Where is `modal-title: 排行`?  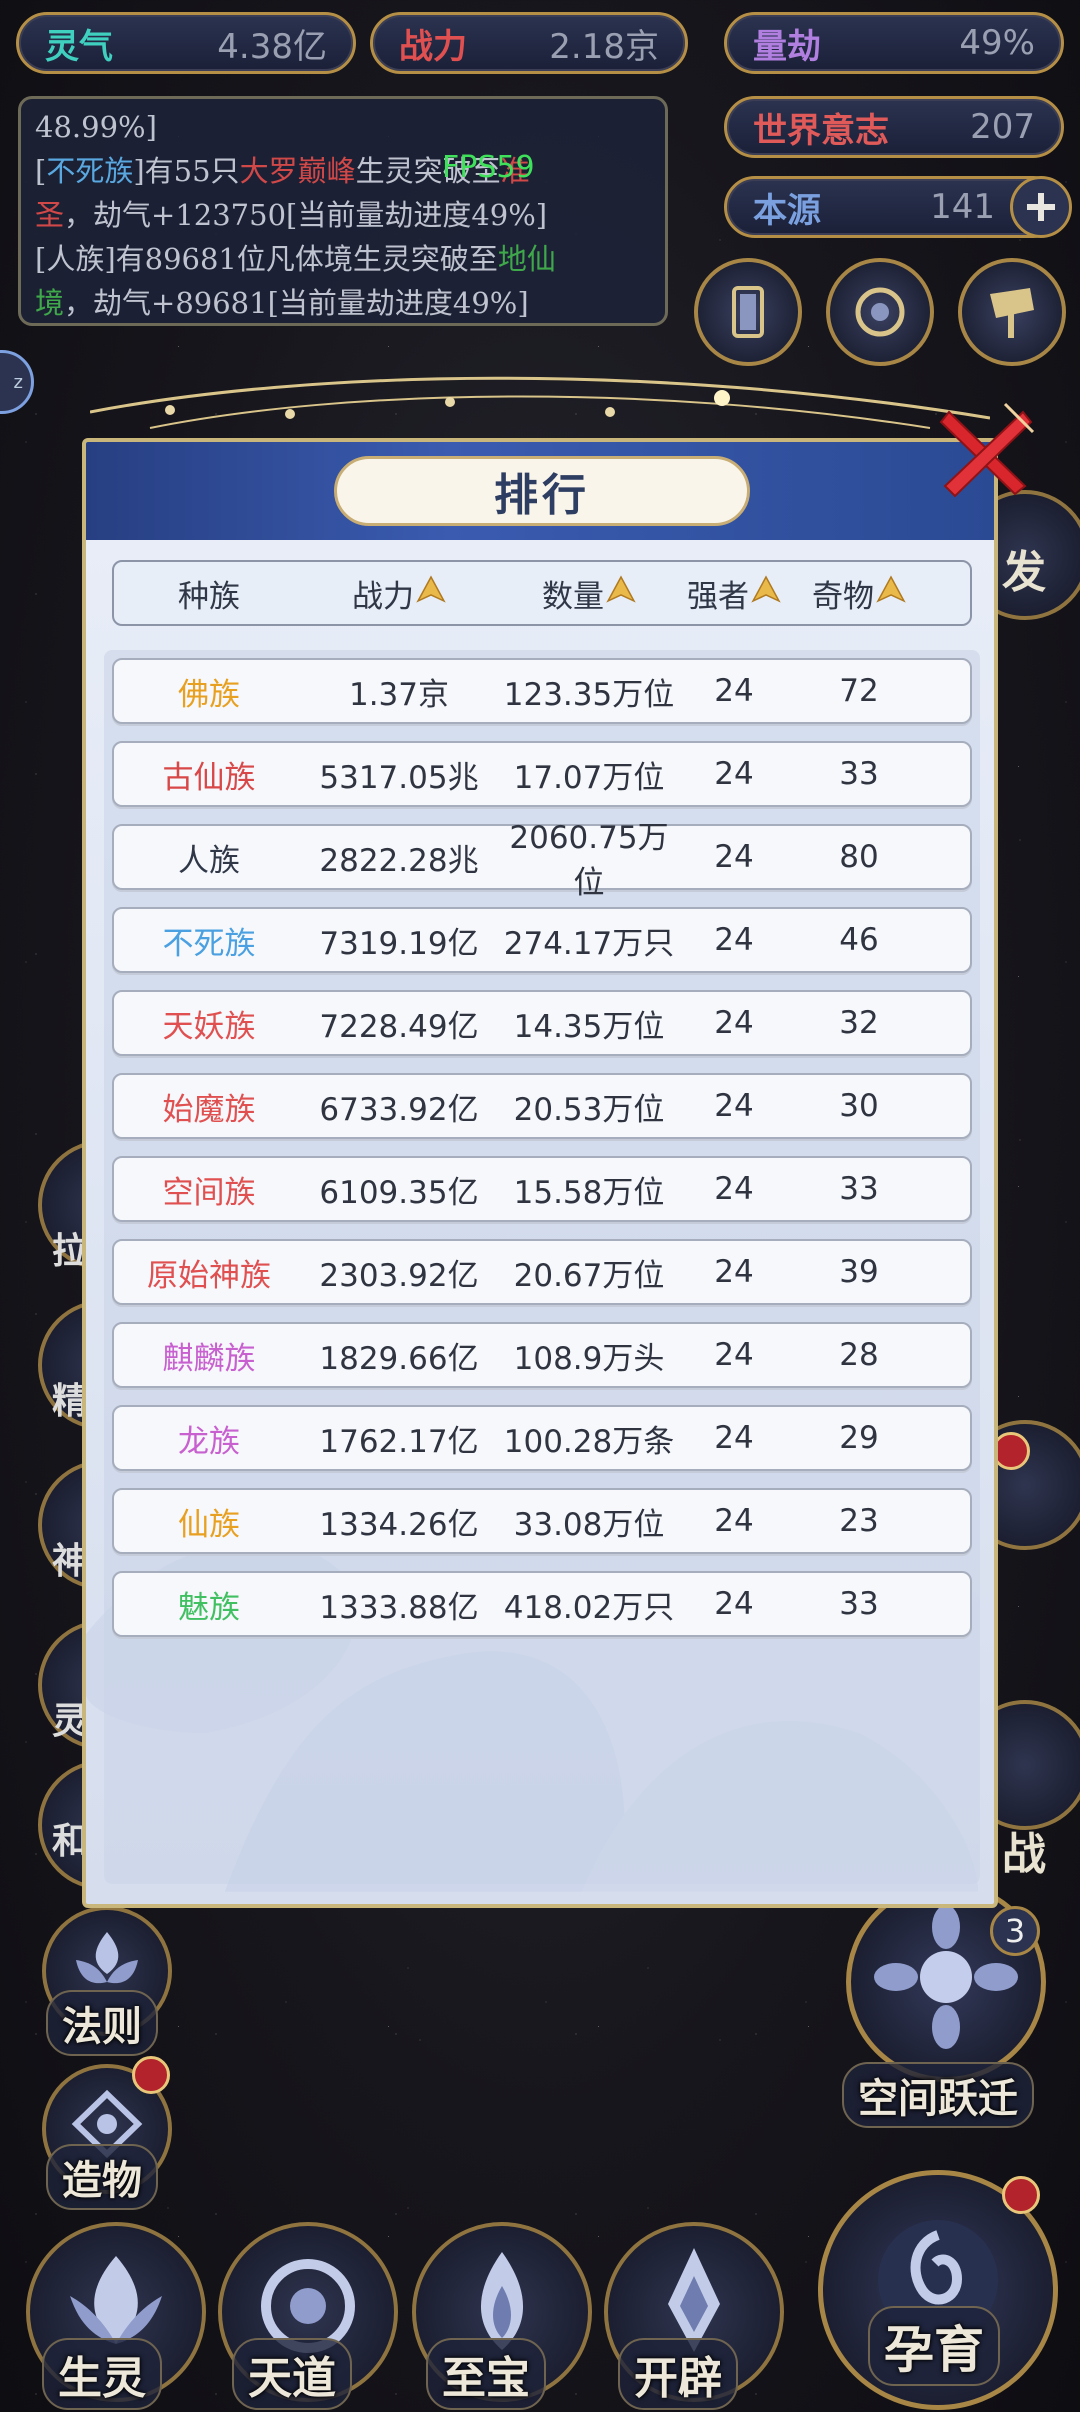
modal-title: 排行 is located at coordinates (542, 491).